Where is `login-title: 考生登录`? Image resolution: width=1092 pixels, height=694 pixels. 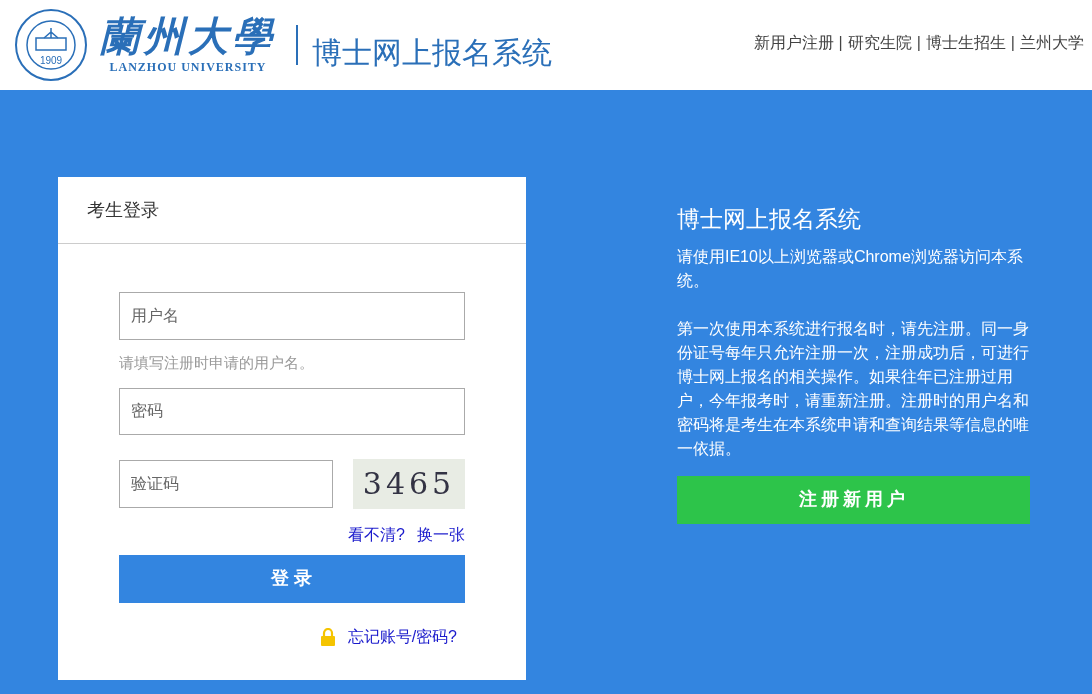 login-title: 考生登录 is located at coordinates (123, 210).